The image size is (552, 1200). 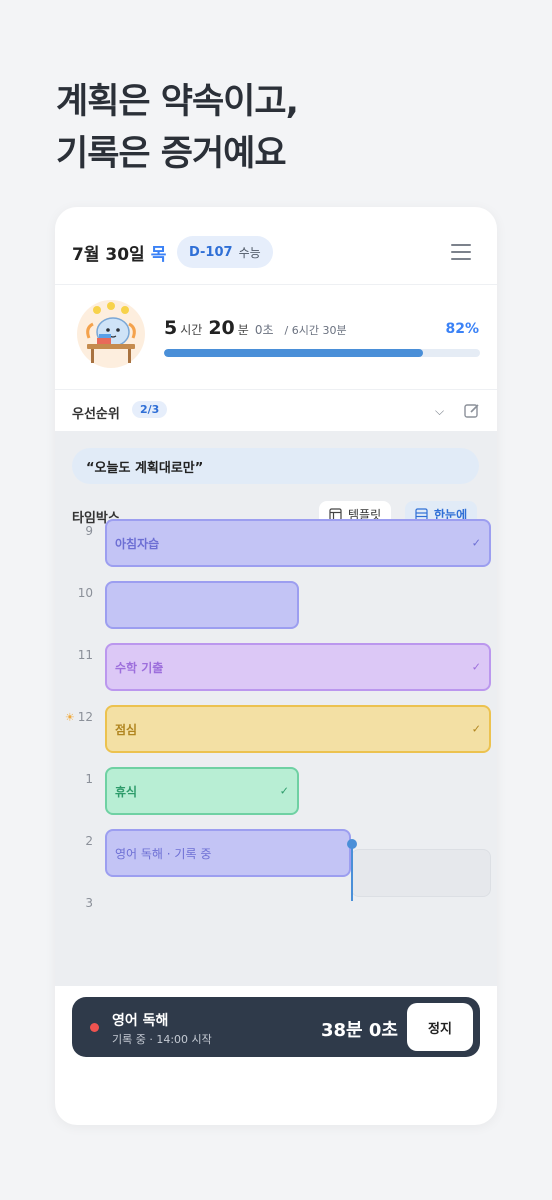 I want to click on dday-badge: D-107 수능, so click(x=225, y=252).